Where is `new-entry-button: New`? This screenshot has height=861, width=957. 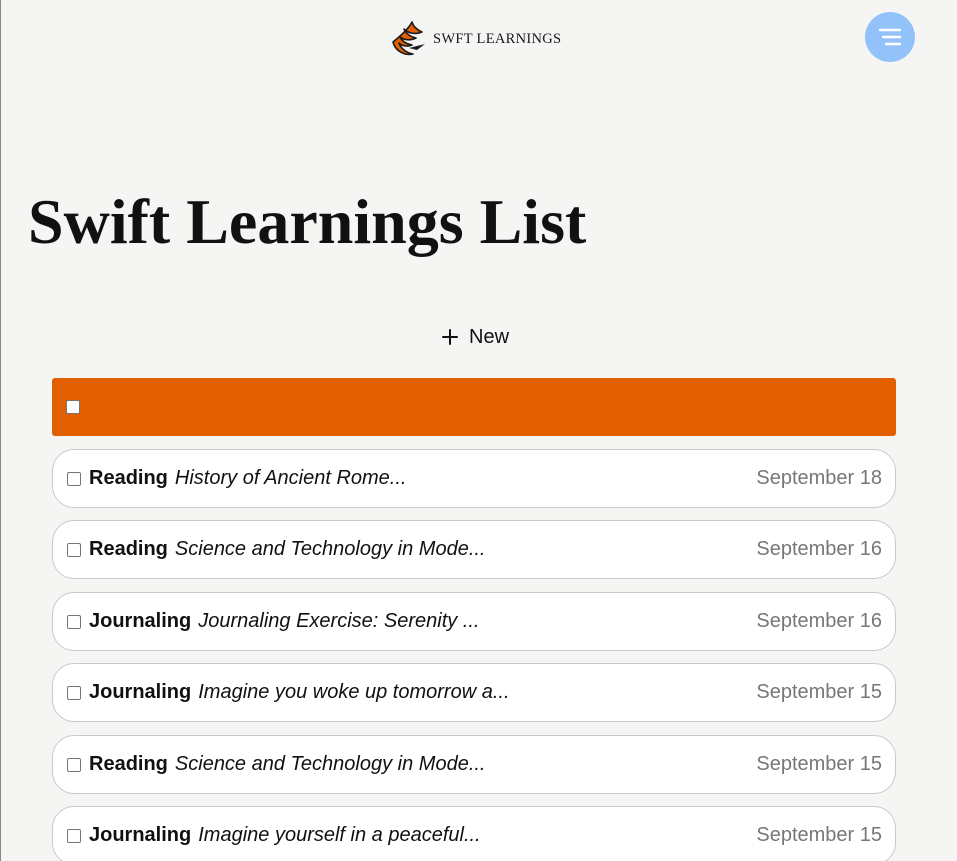 new-entry-button: New is located at coordinates (475, 337).